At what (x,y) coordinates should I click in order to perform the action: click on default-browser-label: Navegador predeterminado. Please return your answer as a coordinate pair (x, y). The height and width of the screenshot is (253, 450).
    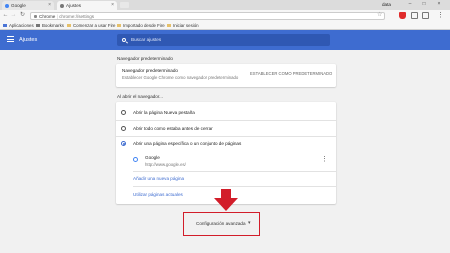
    Looking at the image, I should click on (150, 70).